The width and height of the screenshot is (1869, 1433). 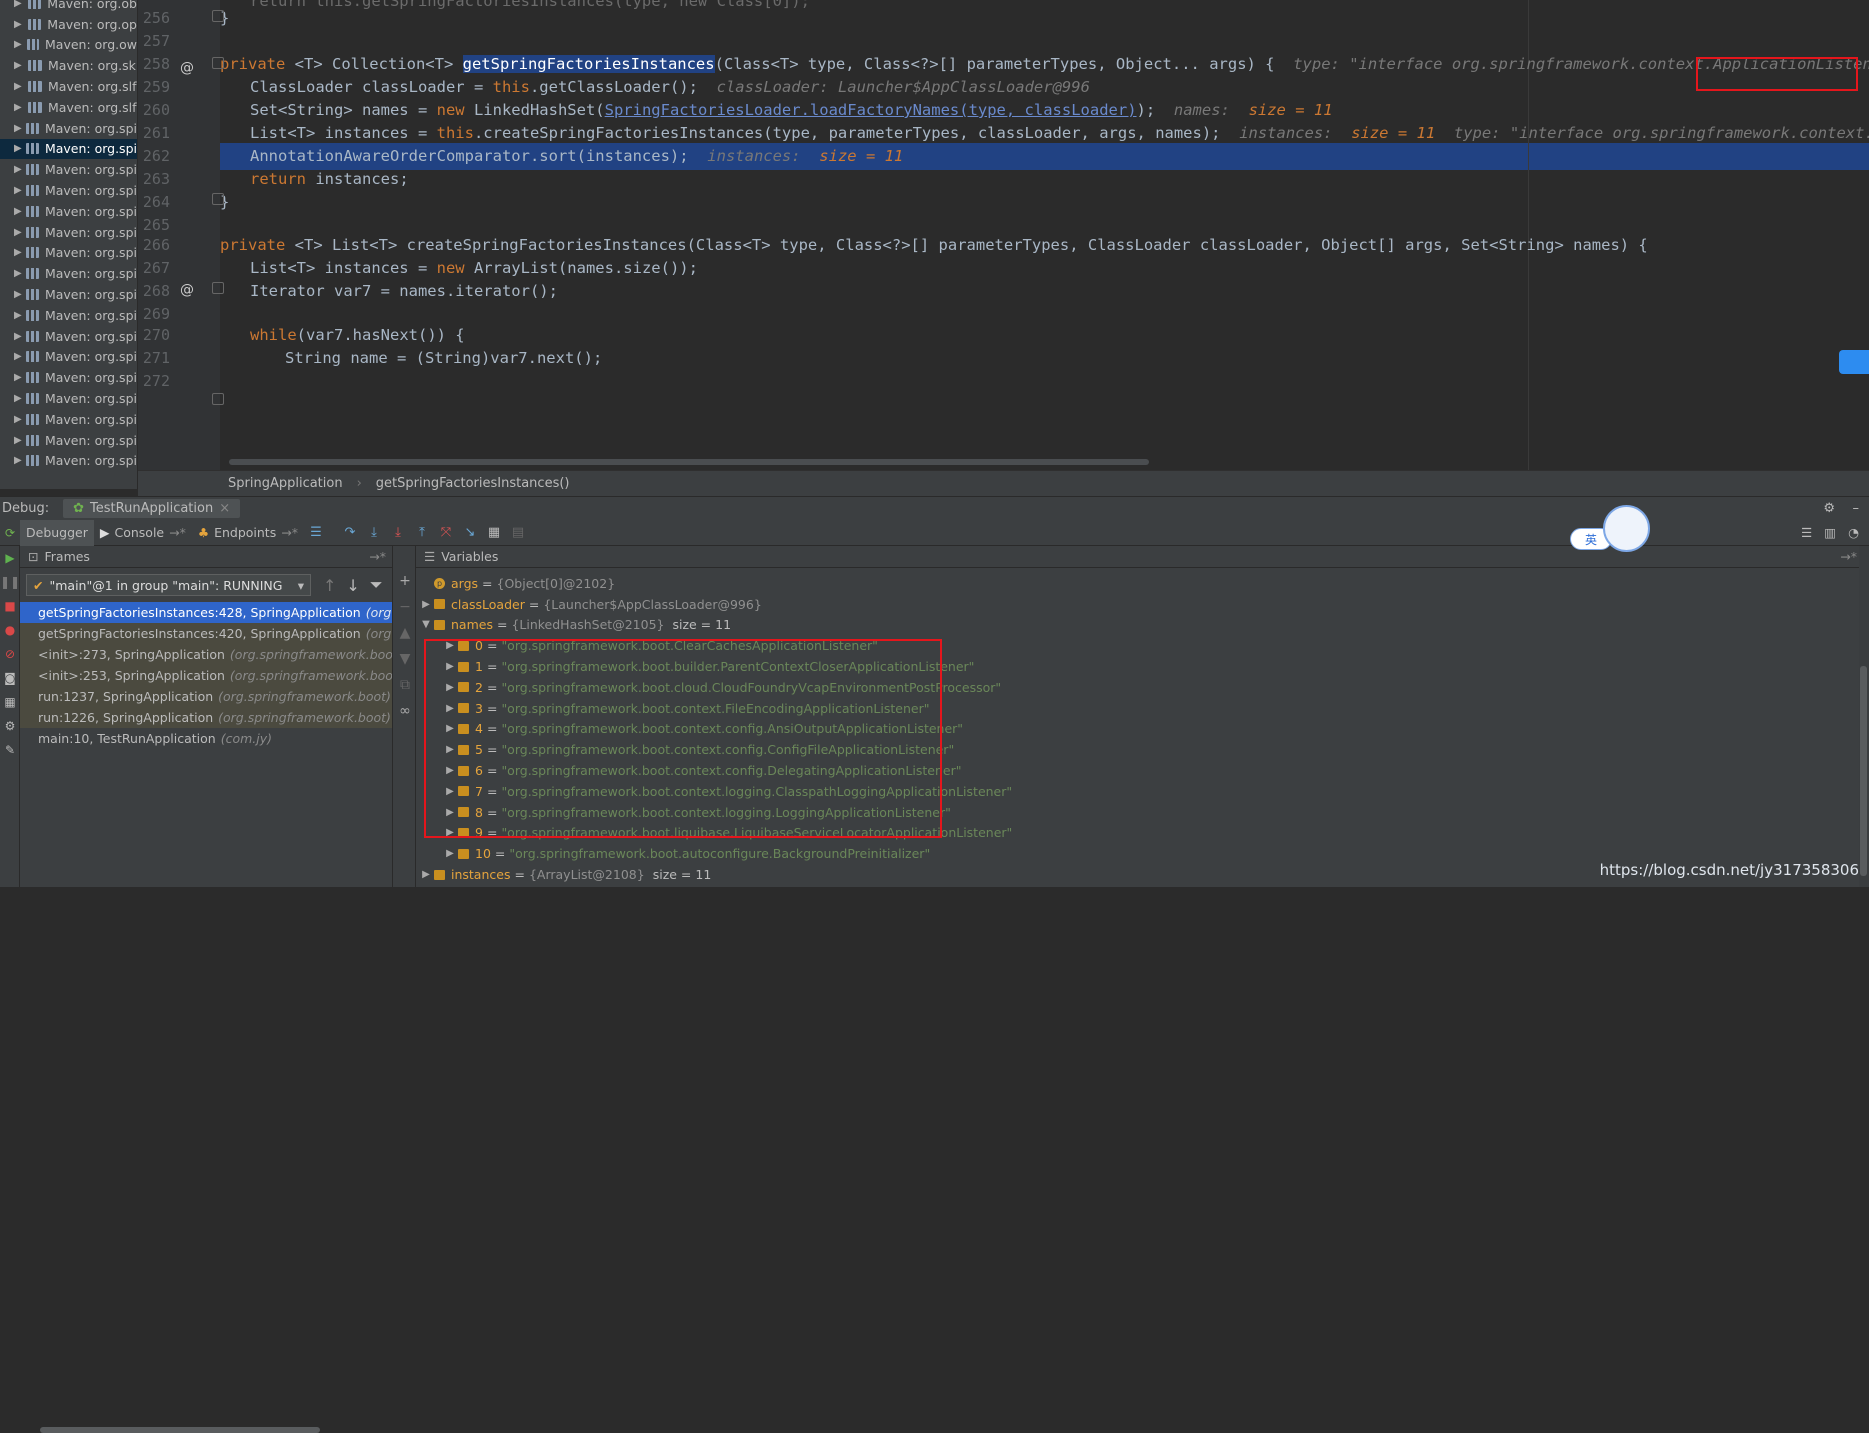 I want to click on step-into-icon: ⤓, so click(x=374, y=533).